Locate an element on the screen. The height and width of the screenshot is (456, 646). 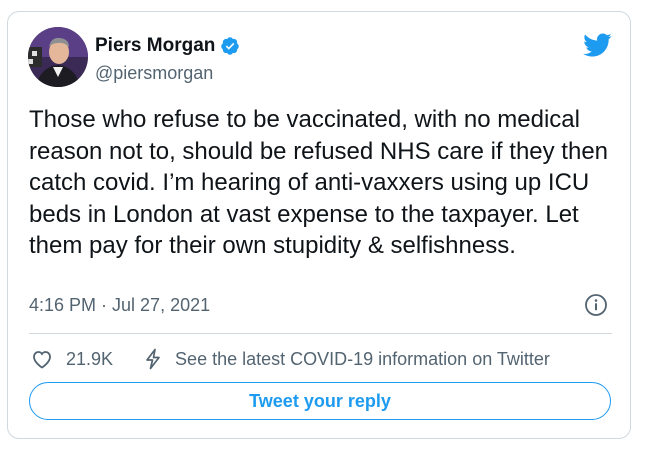
author-handle: @piersmorgan is located at coordinates (154, 73).